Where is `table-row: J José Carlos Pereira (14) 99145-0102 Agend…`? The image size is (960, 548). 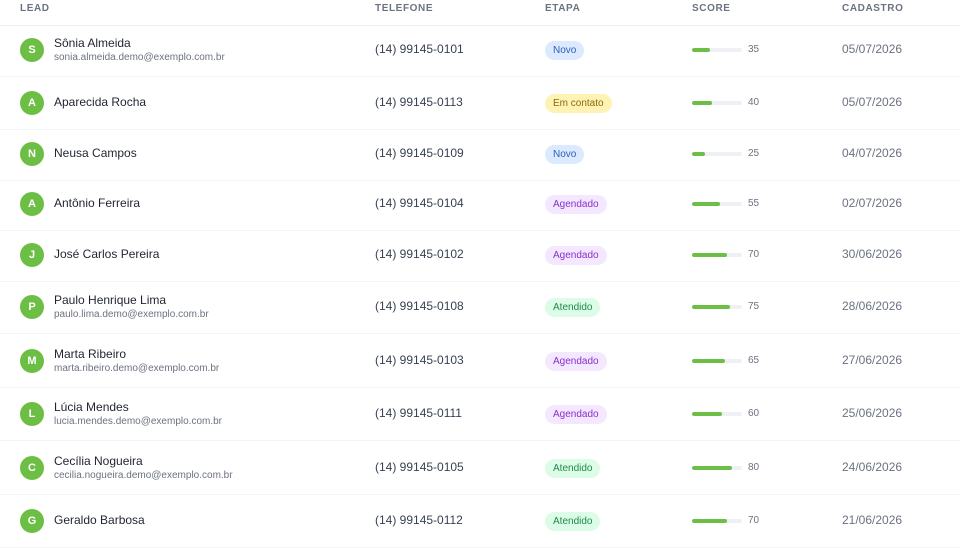
table-row: J José Carlos Pereira (14) 99145-0102 Agend… is located at coordinates (480, 255).